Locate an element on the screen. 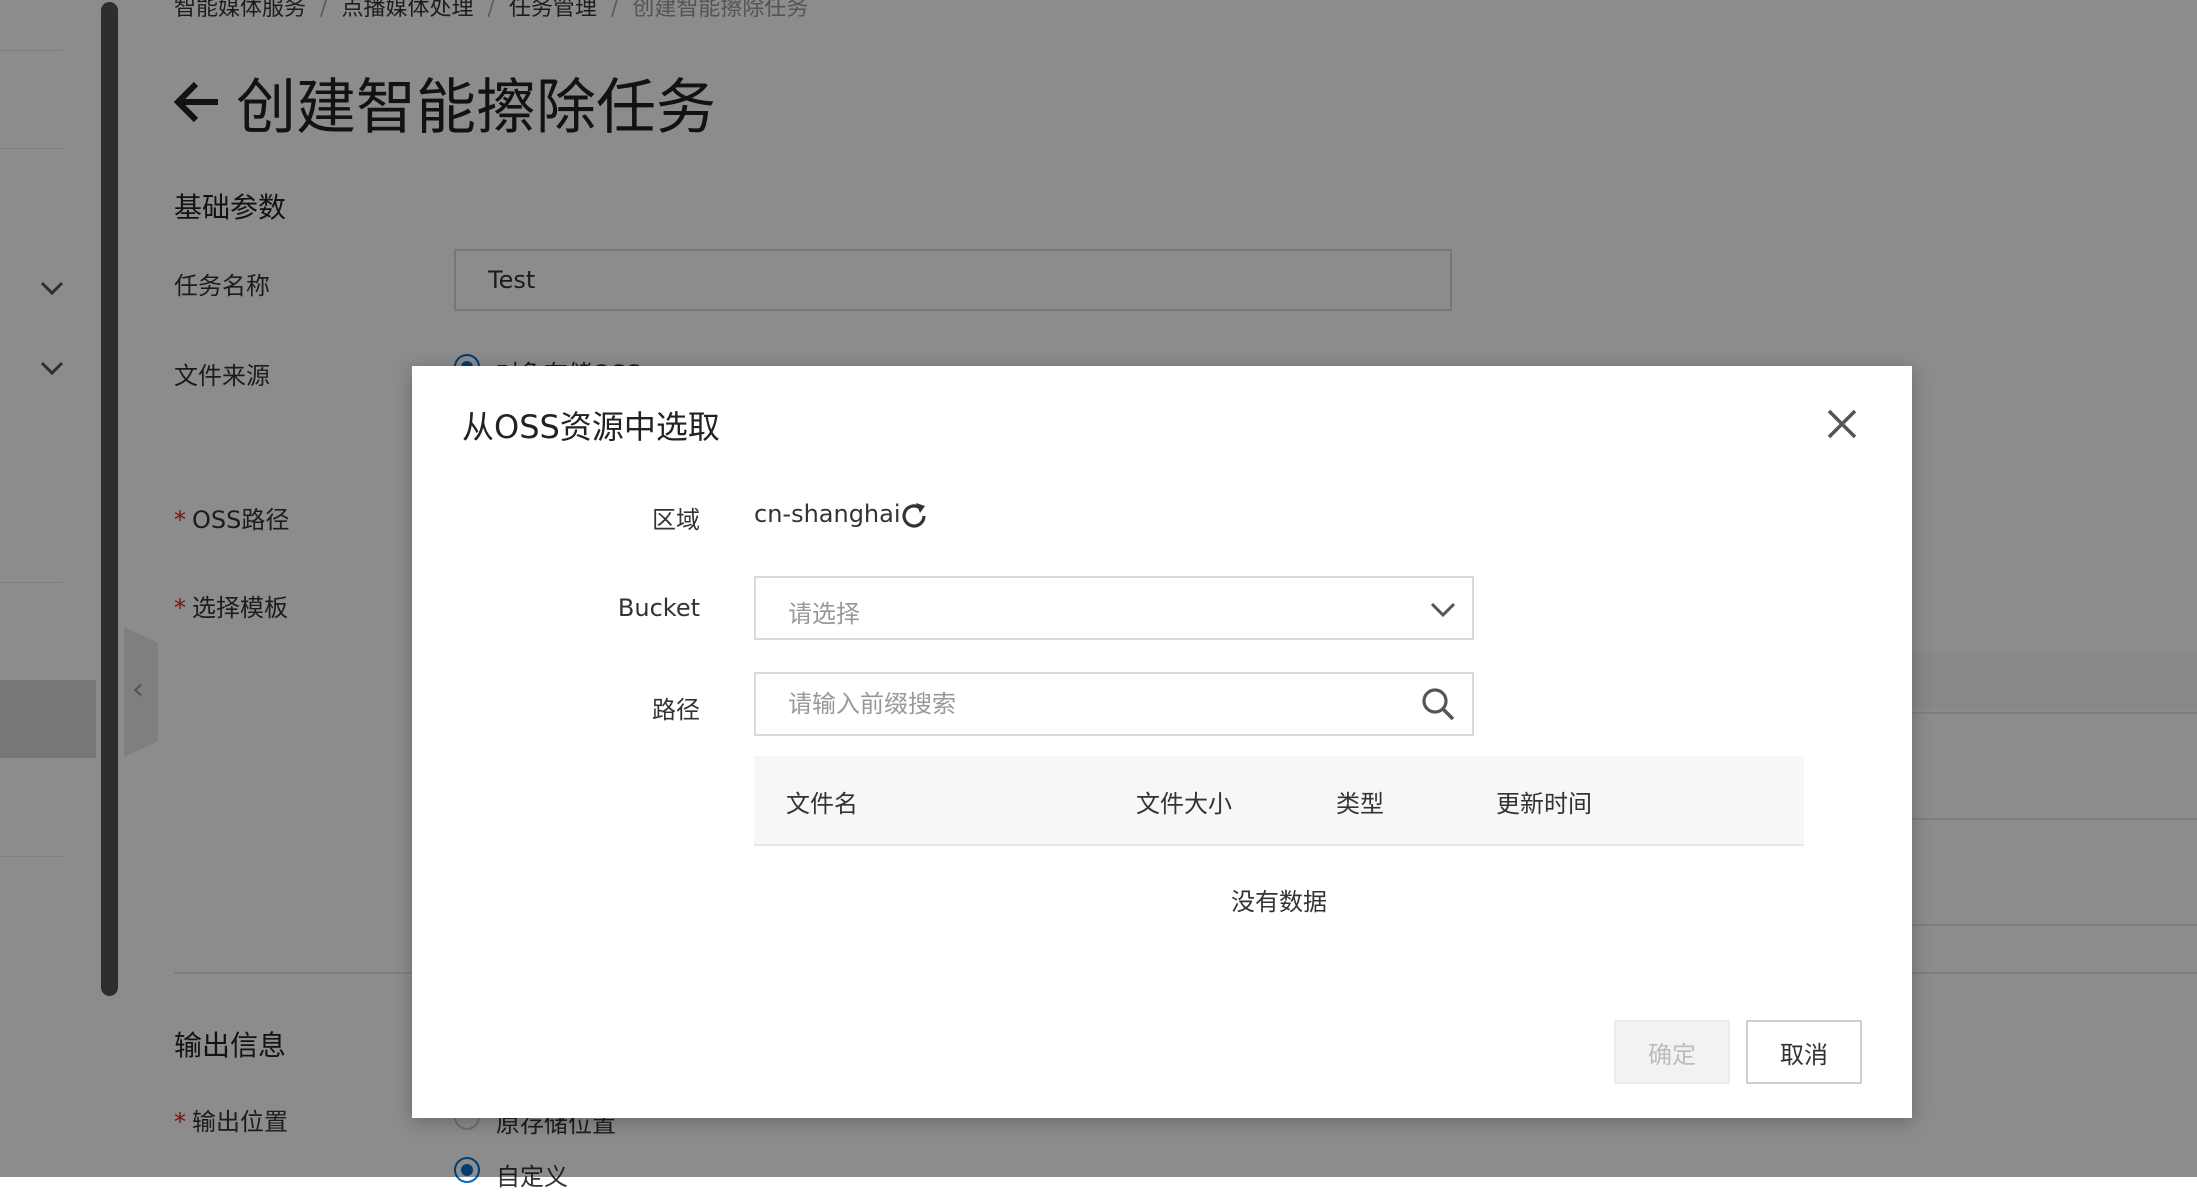 This screenshot has width=2197, height=1192. file-table-header: 文件名 文件大小 类型 更新时间 is located at coordinates (1279, 801).